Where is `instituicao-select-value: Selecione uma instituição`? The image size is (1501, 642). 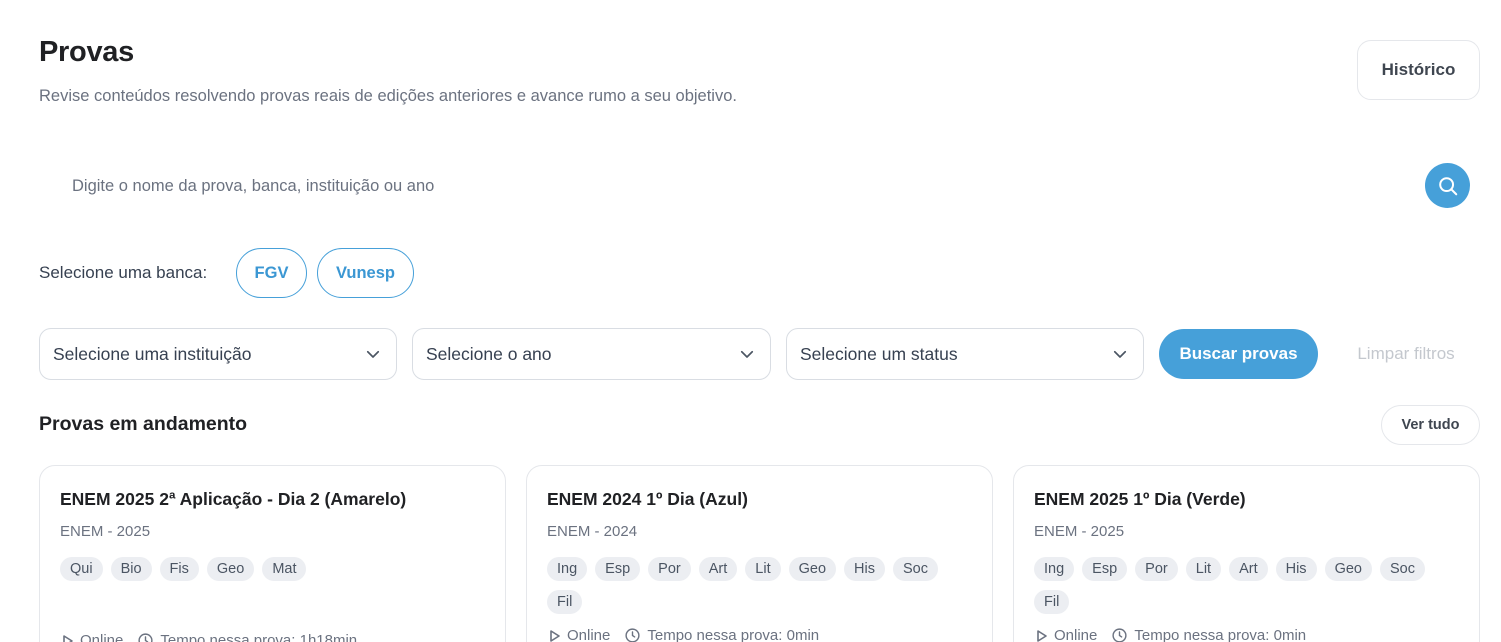
instituicao-select-value: Selecione uma instituição is located at coordinates (152, 353).